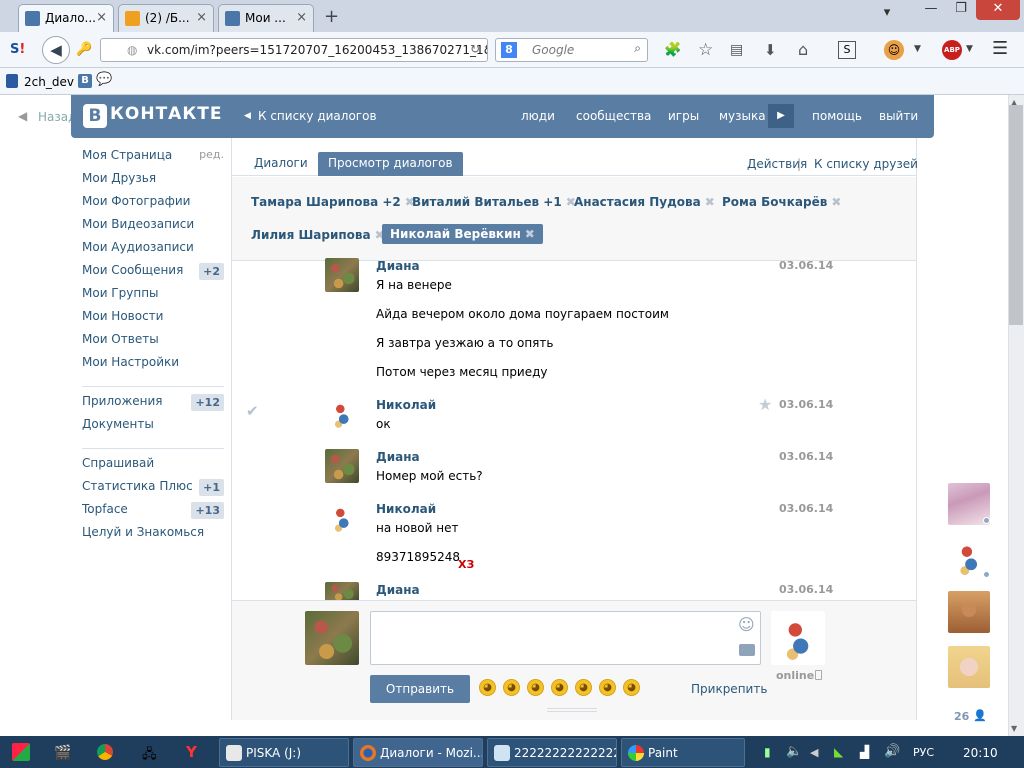 This screenshot has width=1024, height=768. I want to click on menu-item-label: Мои Сообщения, so click(132, 270).